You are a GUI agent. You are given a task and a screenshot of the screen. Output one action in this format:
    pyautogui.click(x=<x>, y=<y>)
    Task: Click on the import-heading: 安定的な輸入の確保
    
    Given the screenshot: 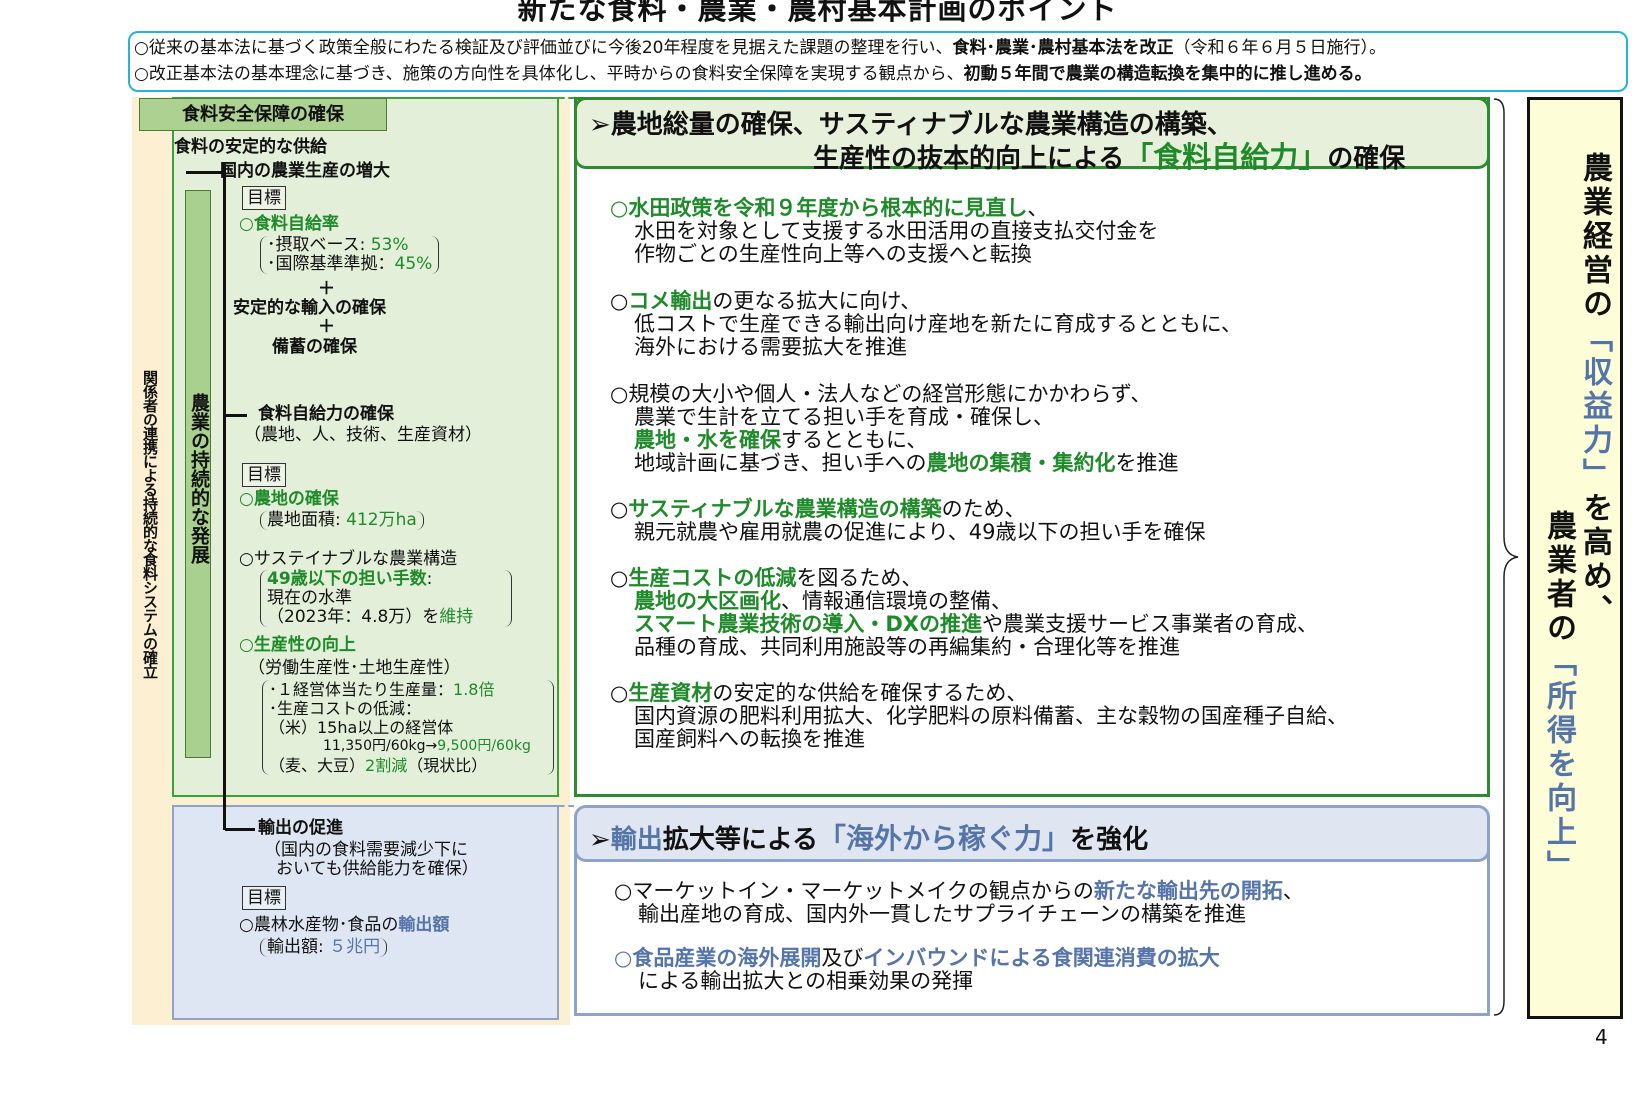 What is the action you would take?
    pyautogui.click(x=309, y=308)
    